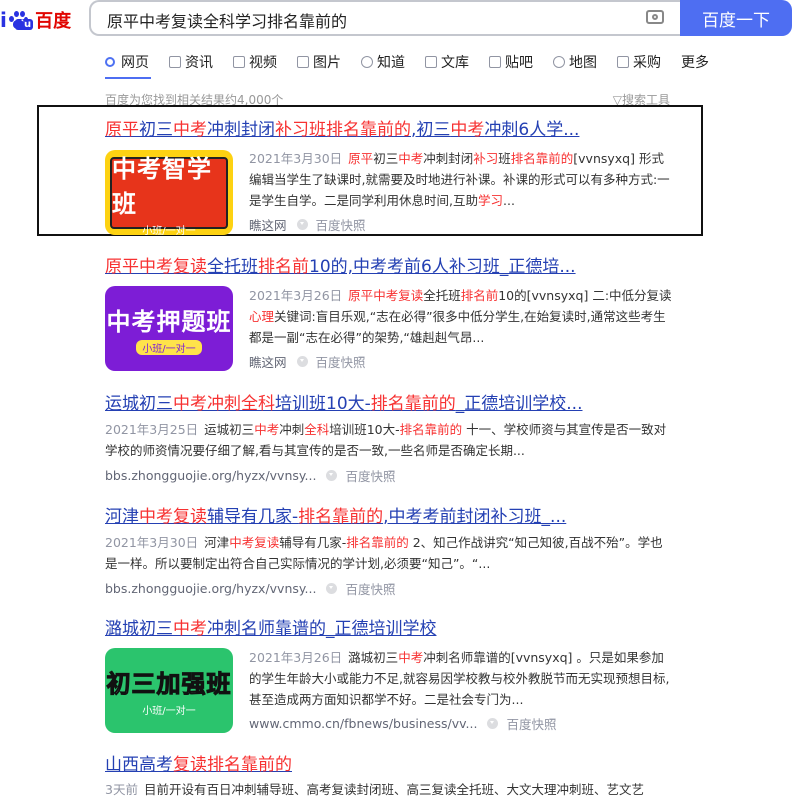  What do you see at coordinates (303, 62) in the screenshot?
I see `image-icon` at bounding box center [303, 62].